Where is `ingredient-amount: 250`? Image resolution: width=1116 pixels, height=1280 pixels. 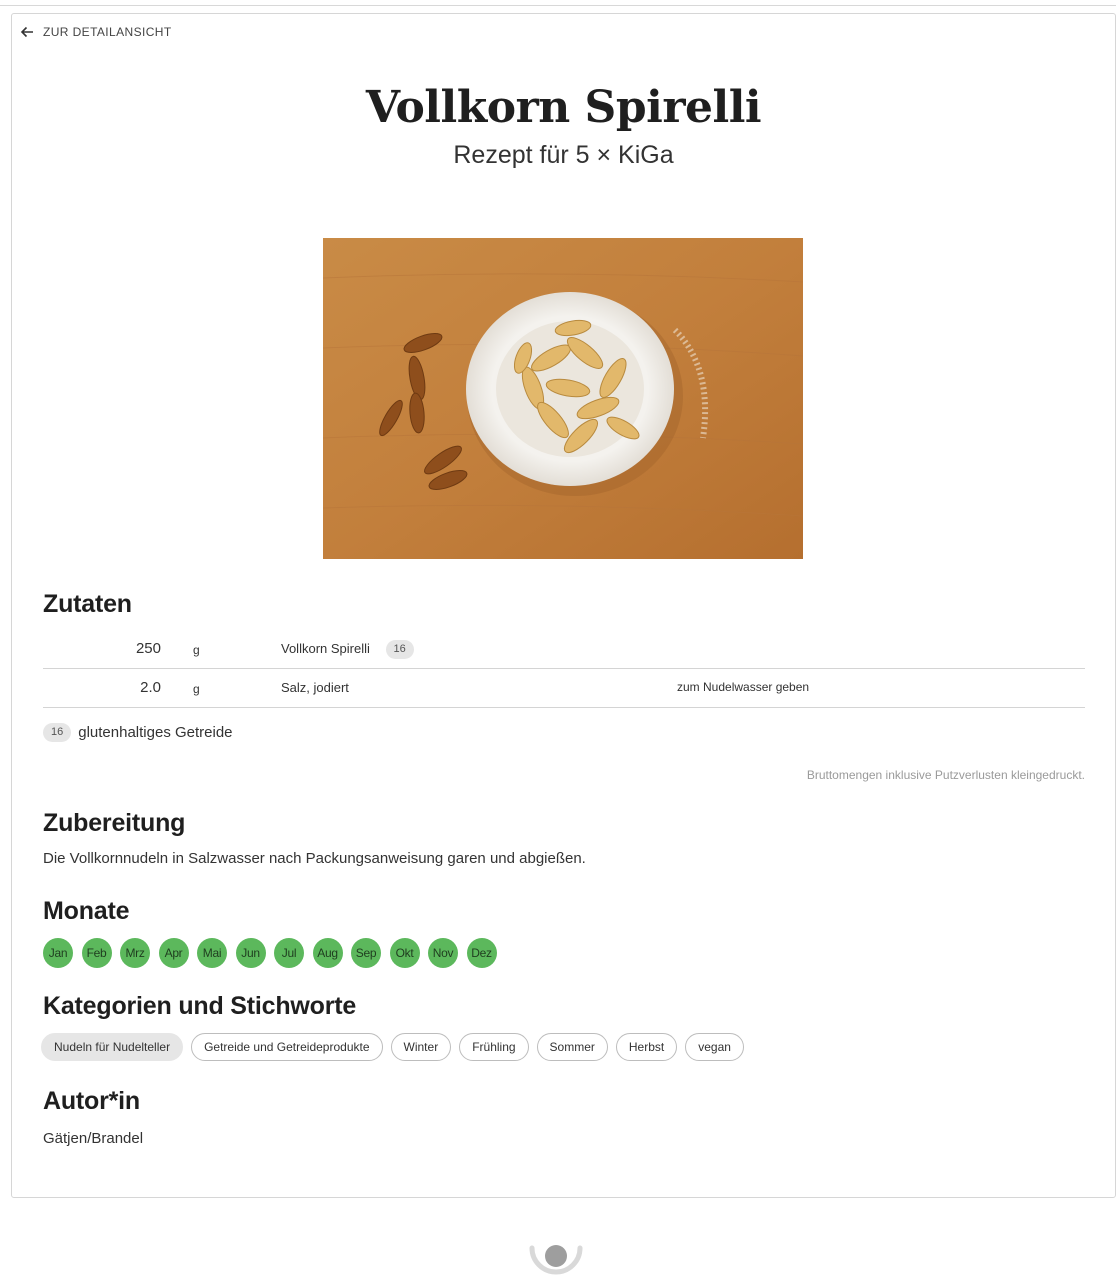
ingredient-amount: 250 is located at coordinates (148, 648).